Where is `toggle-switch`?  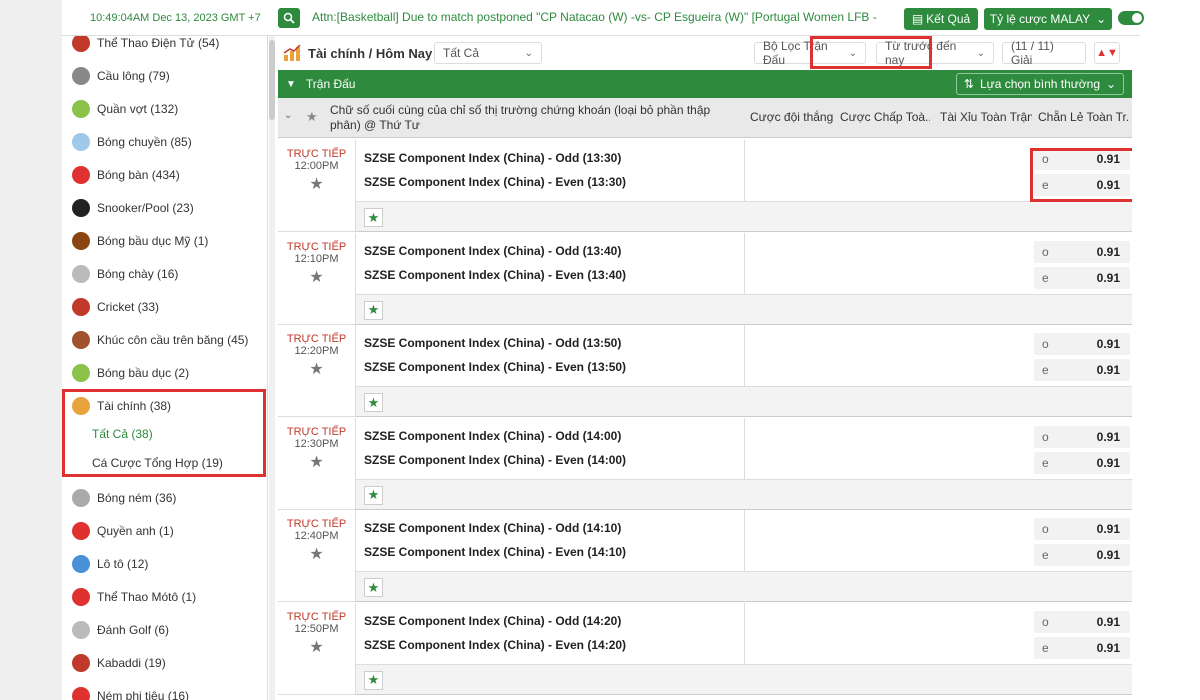 toggle-switch is located at coordinates (1131, 18).